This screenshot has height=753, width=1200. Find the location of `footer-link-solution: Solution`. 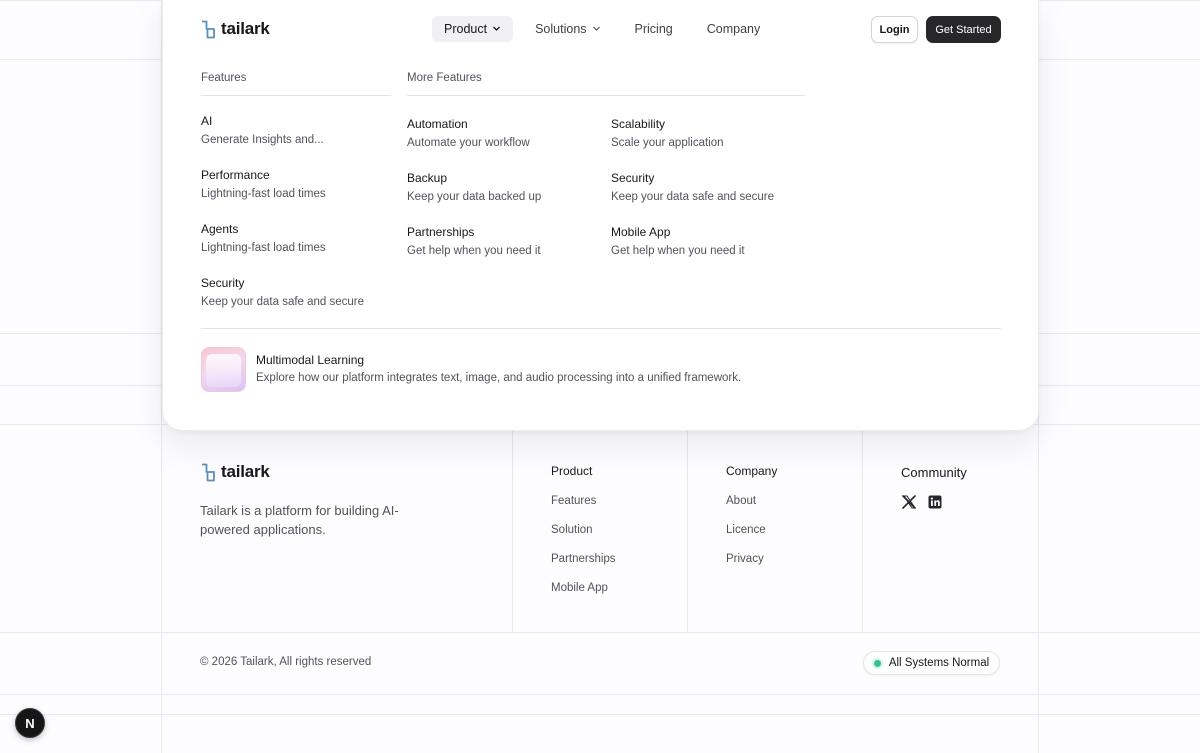

footer-link-solution: Solution is located at coordinates (583, 530).